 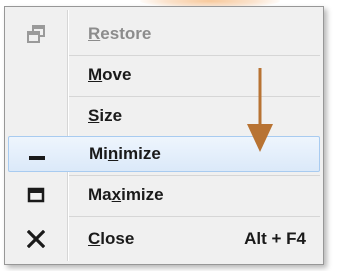 I want to click on menu-item-maximize: Ma x imize, so click(x=164, y=195).